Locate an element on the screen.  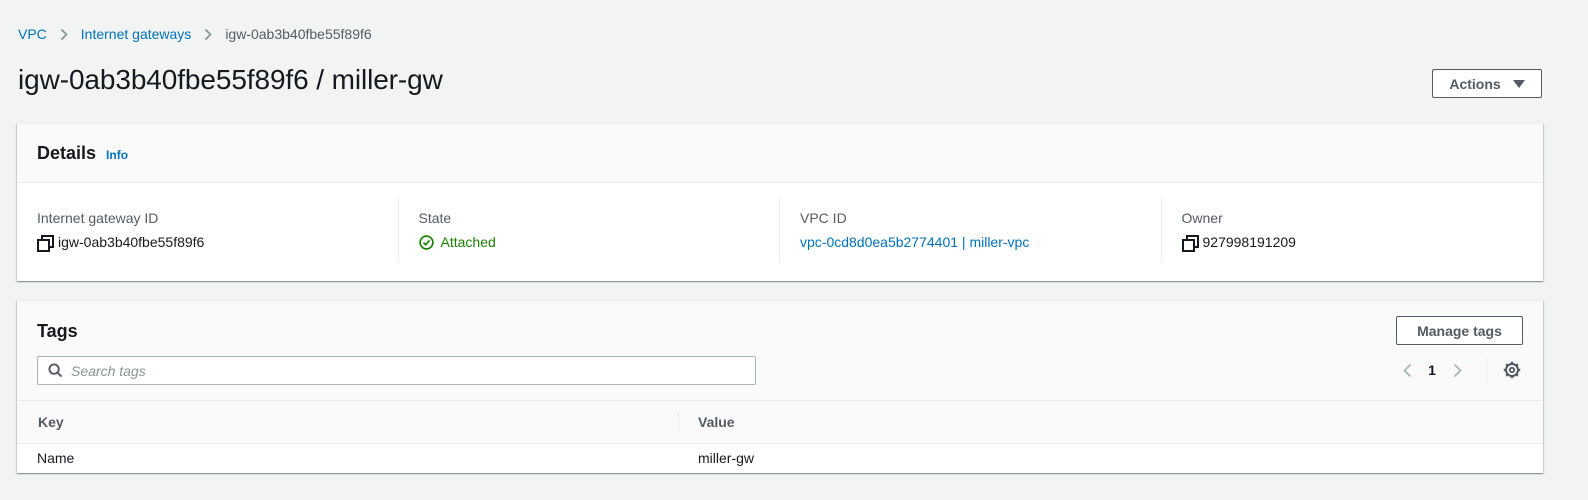
detail-state: State Attached is located at coordinates (589, 231).